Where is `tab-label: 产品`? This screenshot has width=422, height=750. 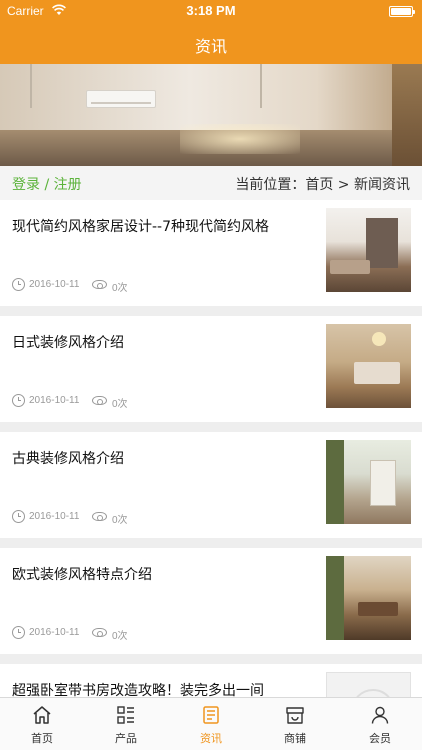 tab-label: 产品 is located at coordinates (126, 738).